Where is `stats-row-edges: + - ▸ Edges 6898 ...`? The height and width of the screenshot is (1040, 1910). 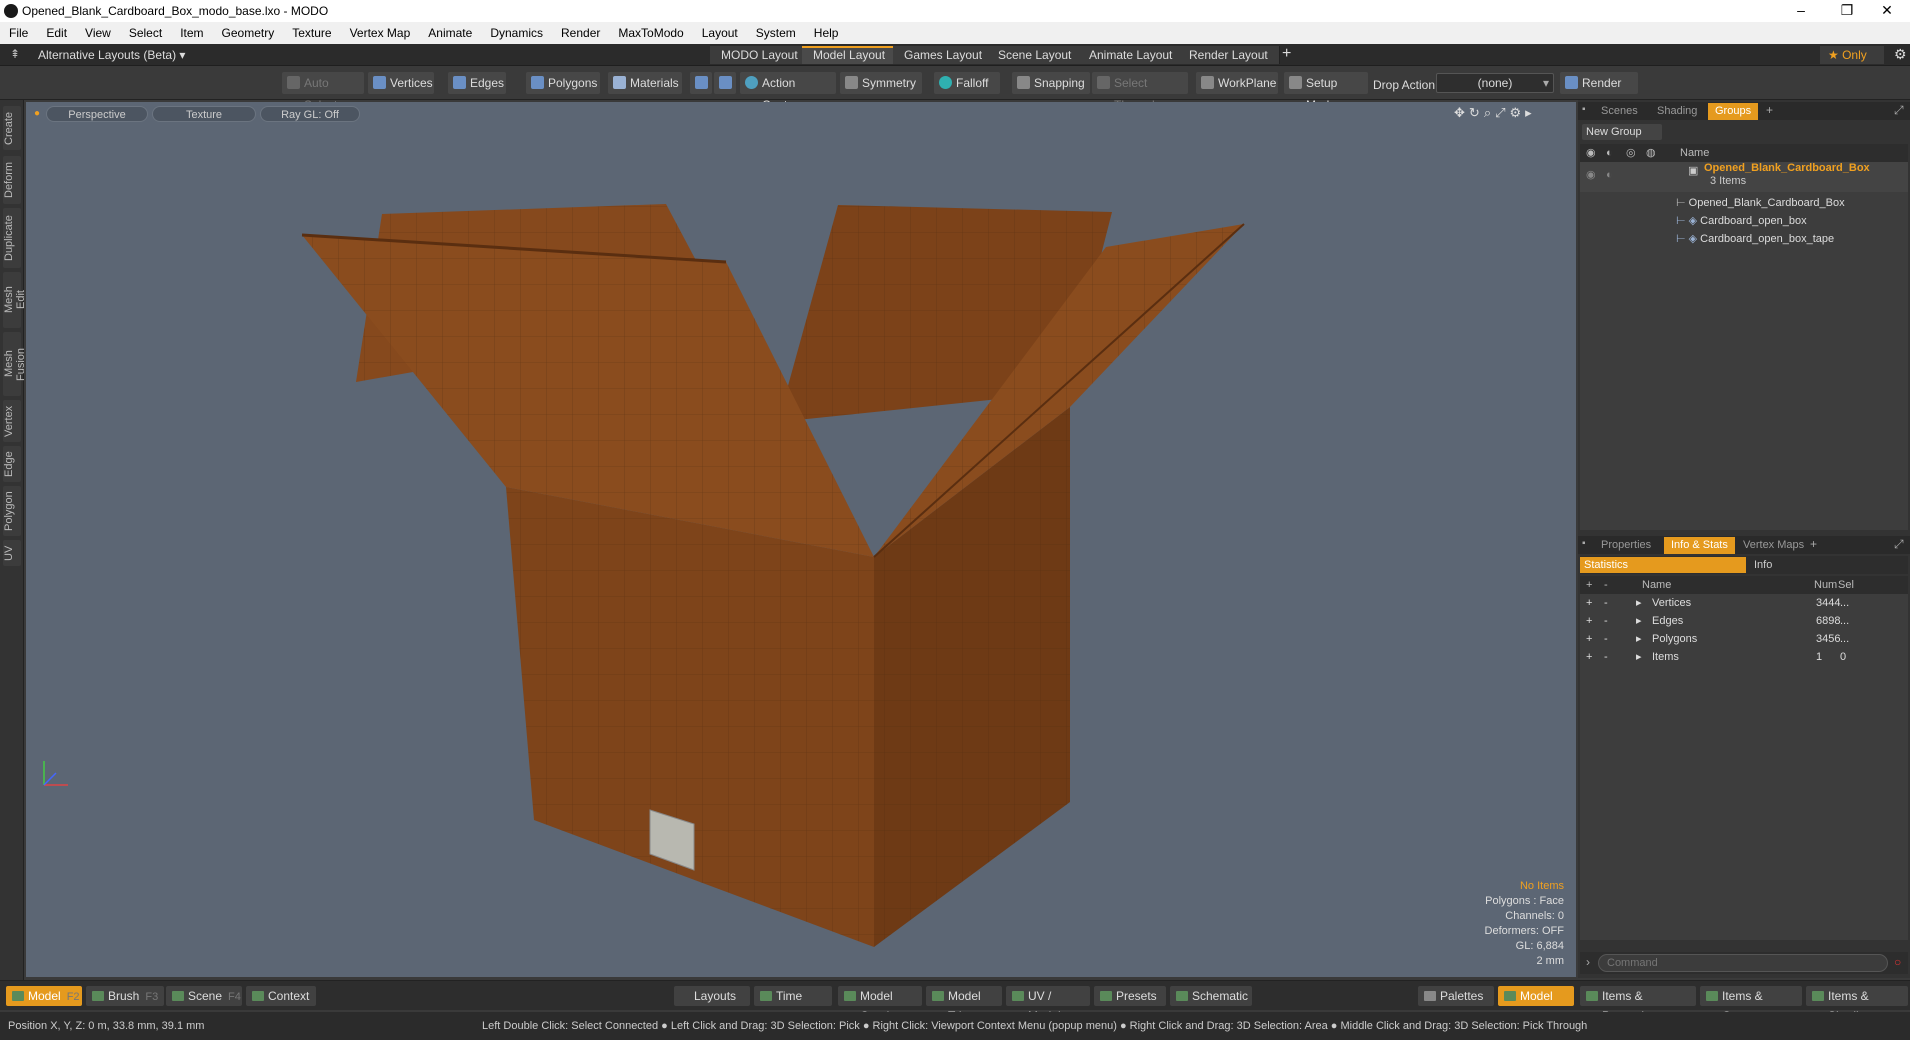
stats-row-edges: + - ▸ Edges 6898 ... is located at coordinates (1744, 621).